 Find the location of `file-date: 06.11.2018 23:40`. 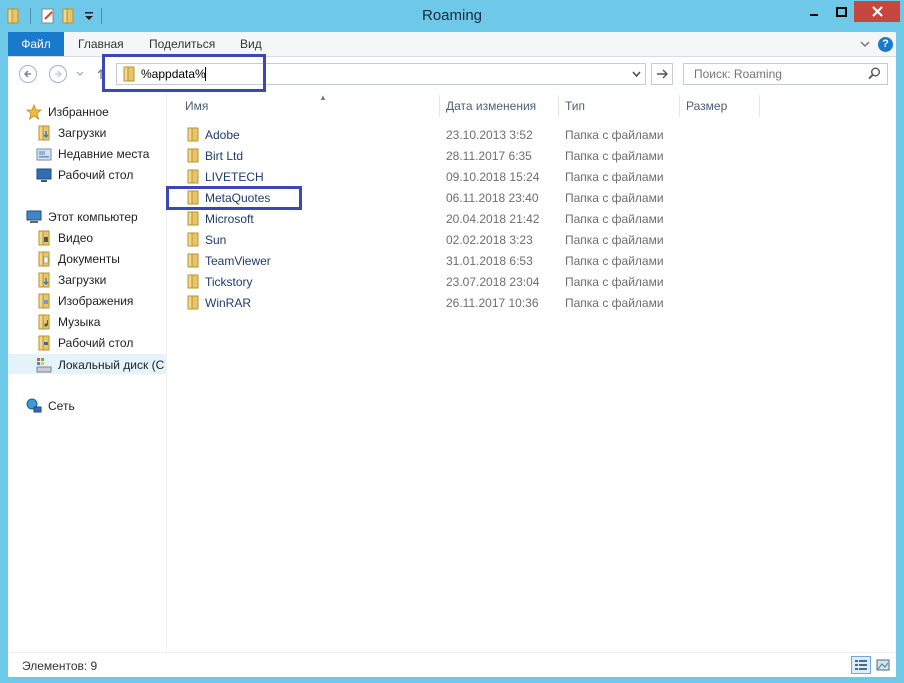

file-date: 06.11.2018 23:40 is located at coordinates (492, 198).